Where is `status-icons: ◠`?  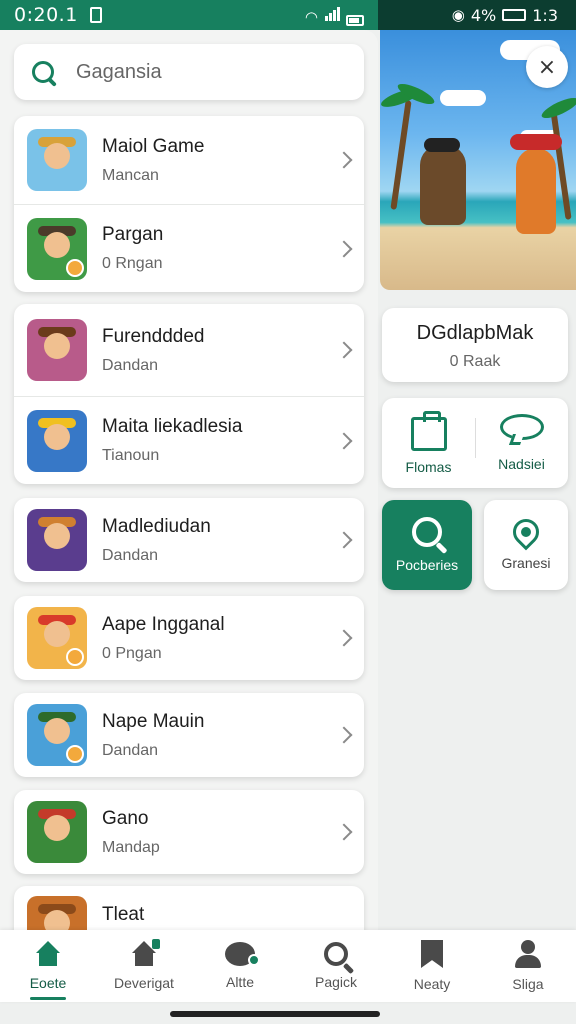
status-icons: ◠ is located at coordinates (334, 15).